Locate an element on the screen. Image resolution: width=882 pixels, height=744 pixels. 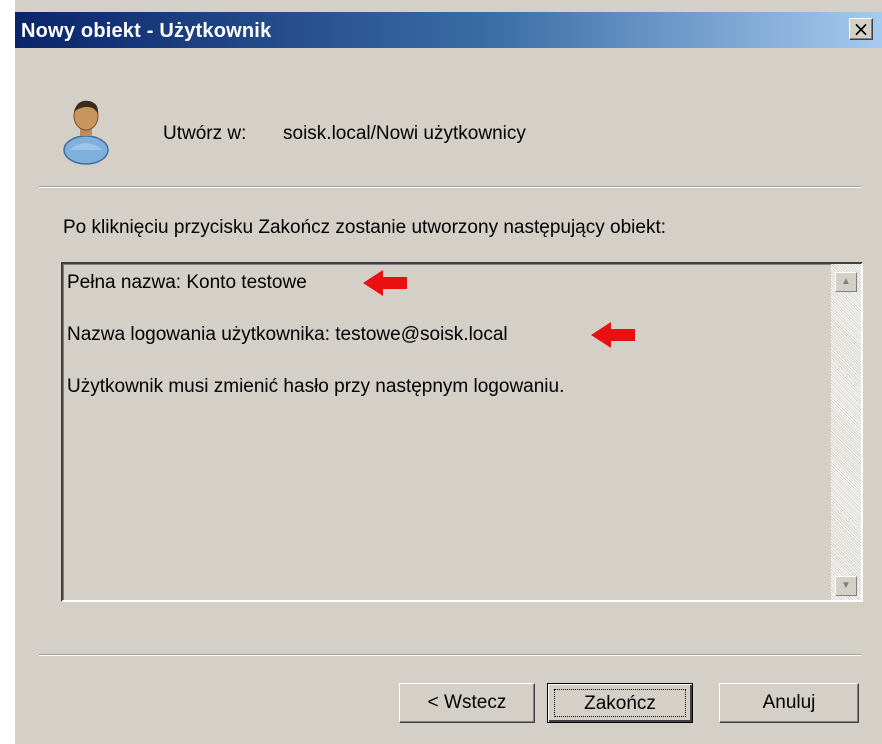
close-button: × is located at coordinates (861, 29).